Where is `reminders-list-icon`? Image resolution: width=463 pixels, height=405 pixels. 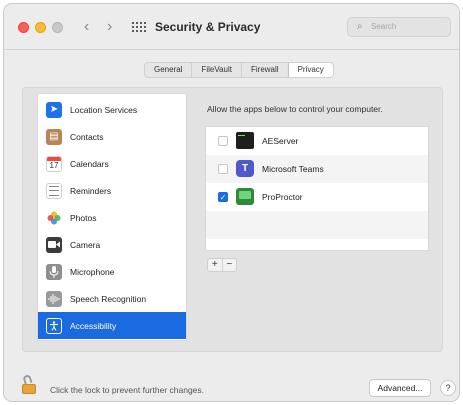
reminders-list-icon is located at coordinates (54, 190).